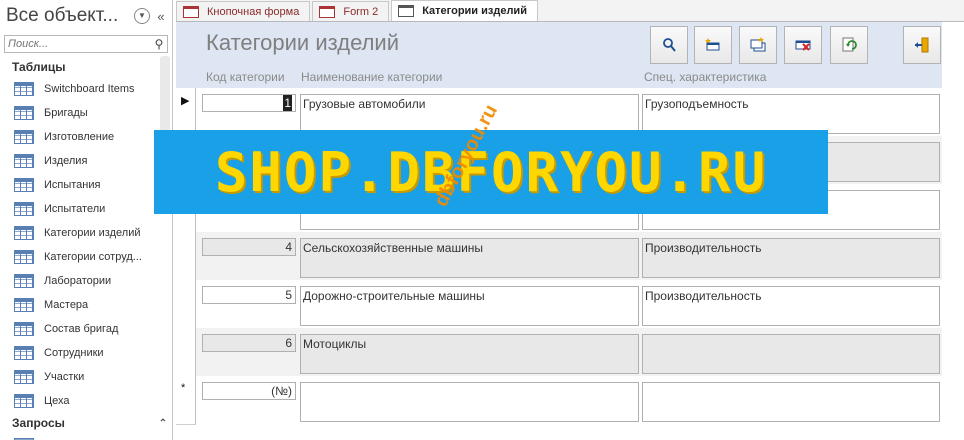 This screenshot has width=964, height=440. I want to click on nav-item-table: Switchboard Items, so click(86, 89).